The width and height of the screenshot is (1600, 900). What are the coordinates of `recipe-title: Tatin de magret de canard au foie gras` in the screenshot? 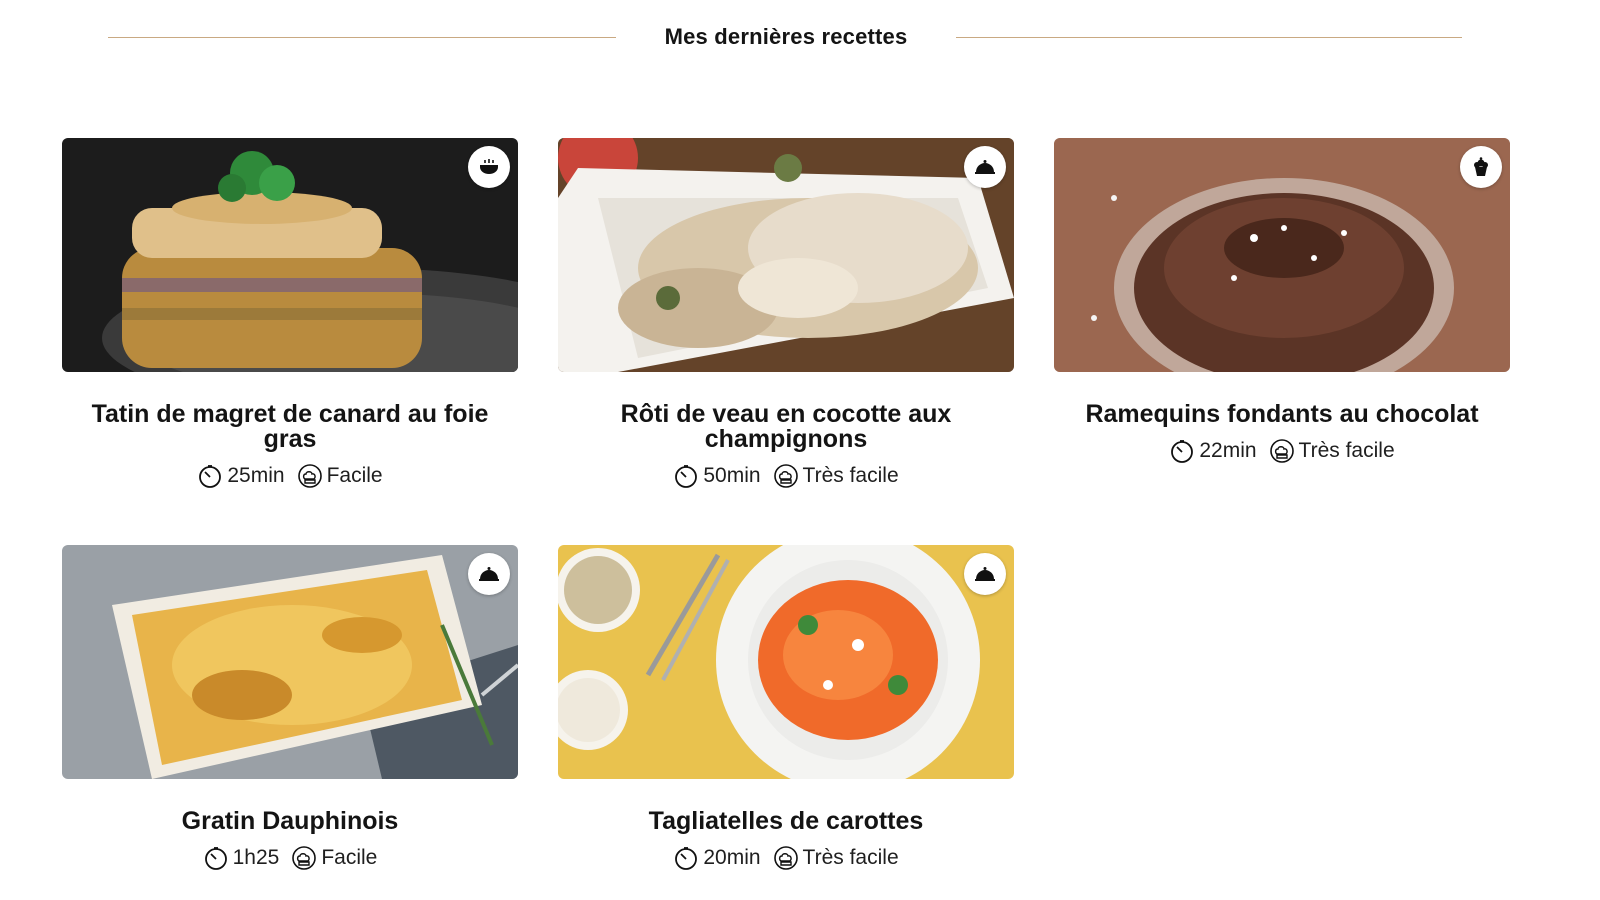 It's located at (290, 427).